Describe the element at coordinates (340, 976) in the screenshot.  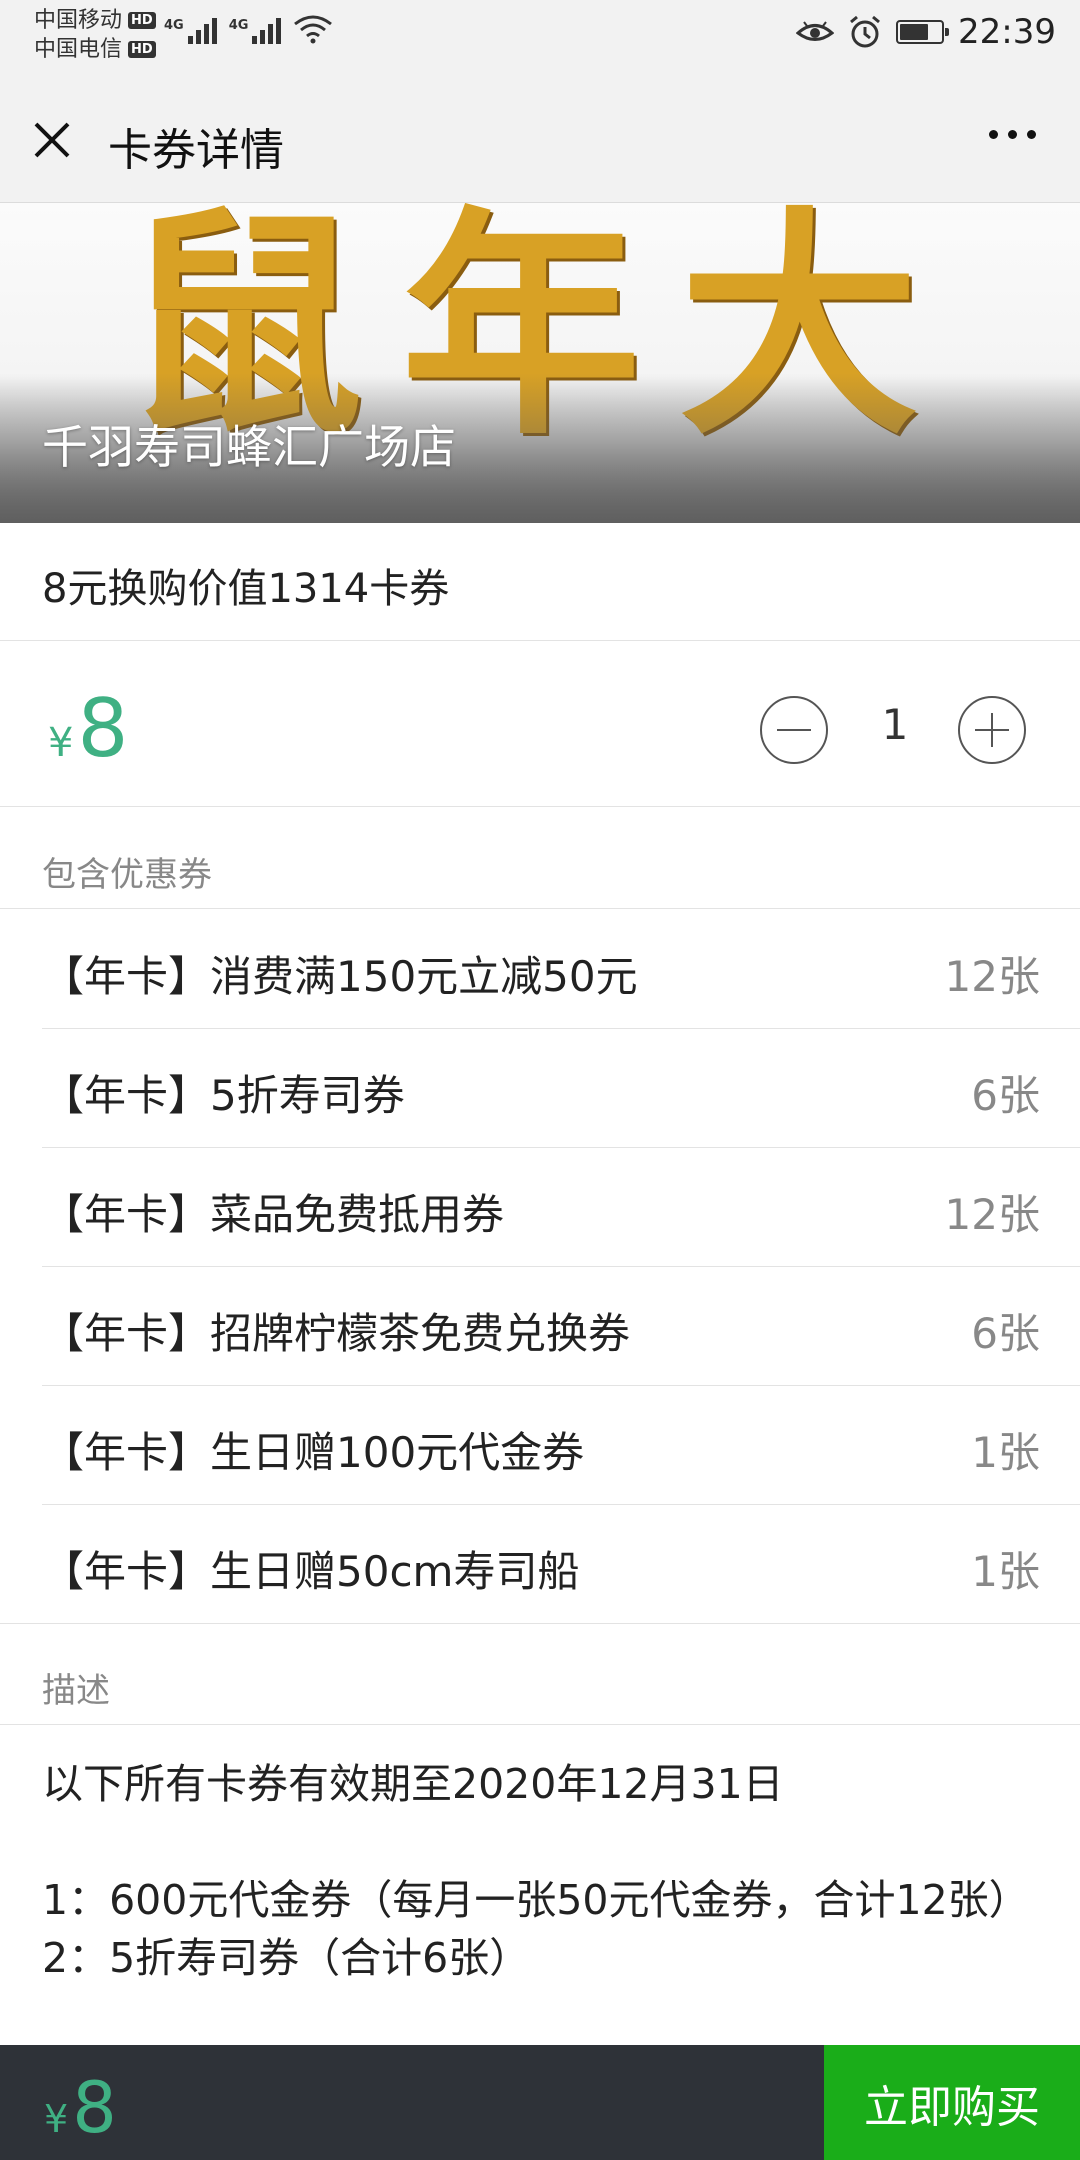
I see `coupon-name: 【年卡】消费满150元立减50元` at that location.